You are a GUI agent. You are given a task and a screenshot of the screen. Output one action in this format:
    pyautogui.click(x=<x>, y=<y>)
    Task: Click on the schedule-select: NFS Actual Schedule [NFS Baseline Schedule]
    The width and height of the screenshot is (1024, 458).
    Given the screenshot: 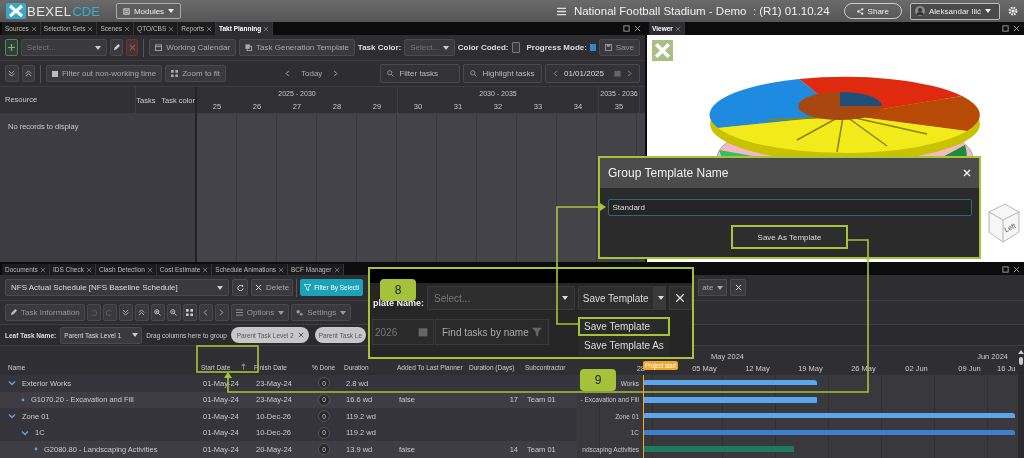 What is the action you would take?
    pyautogui.click(x=117, y=287)
    